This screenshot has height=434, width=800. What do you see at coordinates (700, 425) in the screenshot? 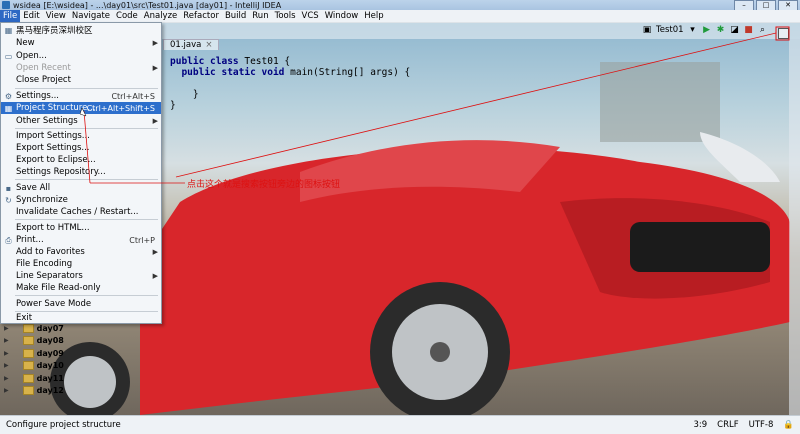
I see `cursor-position: 3:9` at bounding box center [700, 425].